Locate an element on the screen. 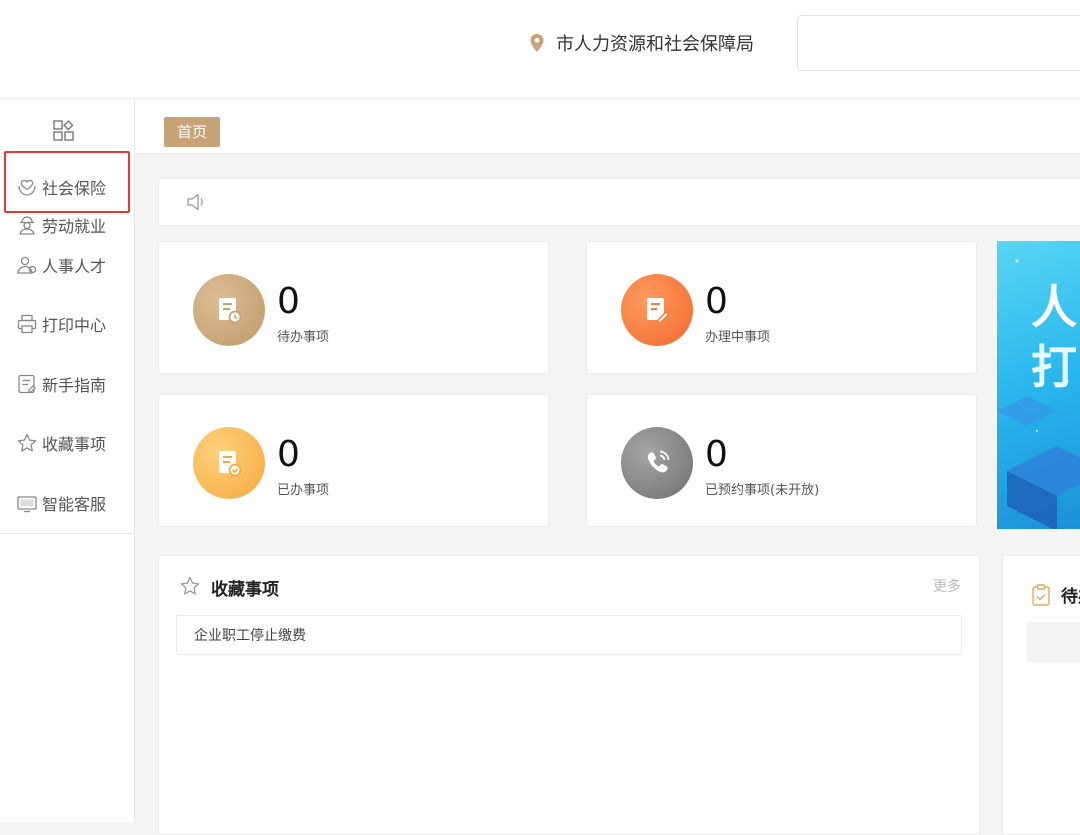 This screenshot has width=1080, height=835. clipboard-check-icon is located at coordinates (1041, 595).